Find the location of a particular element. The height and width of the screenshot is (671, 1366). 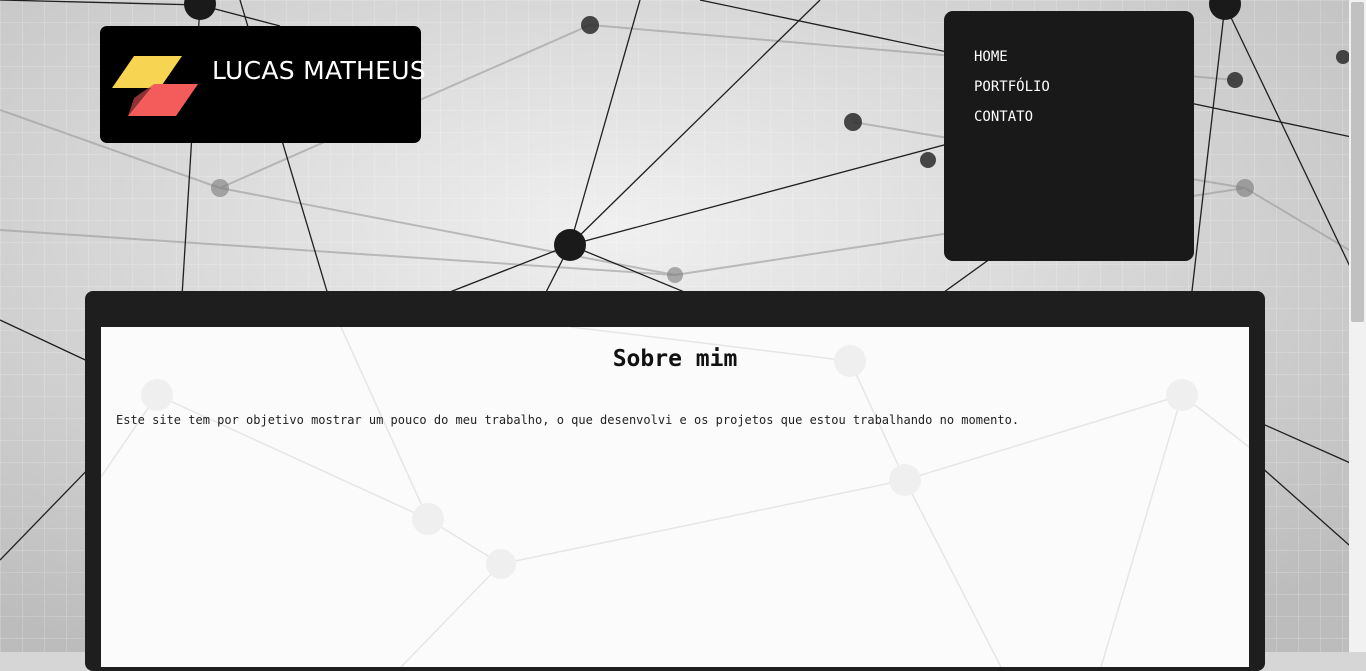

scrollbar-thumb is located at coordinates (1357, 162).